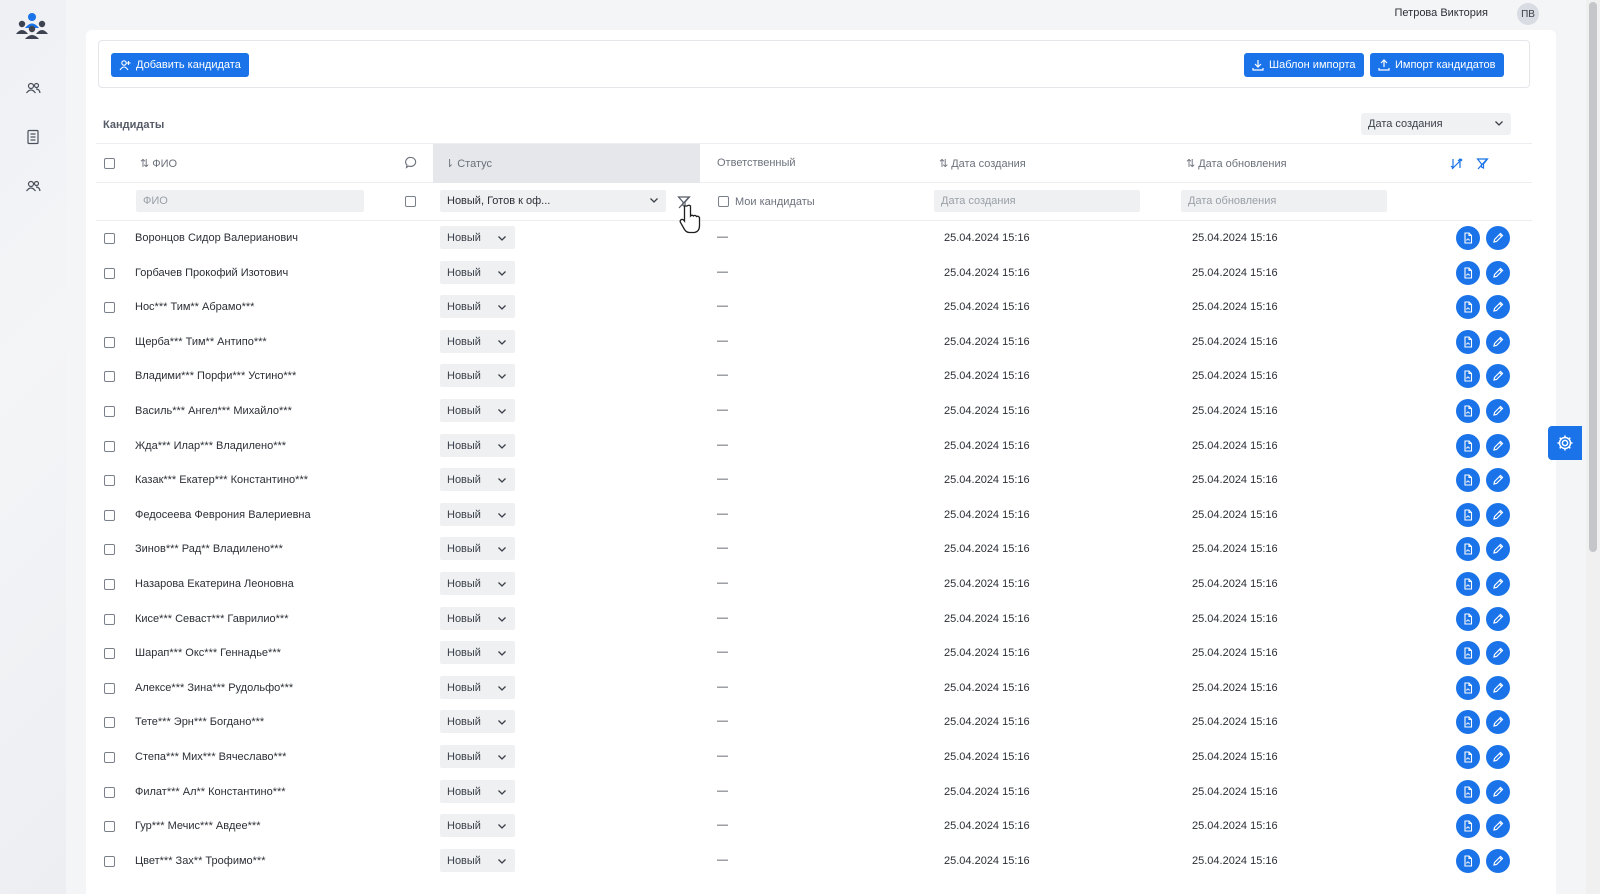 This screenshot has width=1600, height=894. Describe the element at coordinates (210, 757) in the screenshot. I see `candidate-name: Степа*** Мих*** Вячеславо***` at that location.